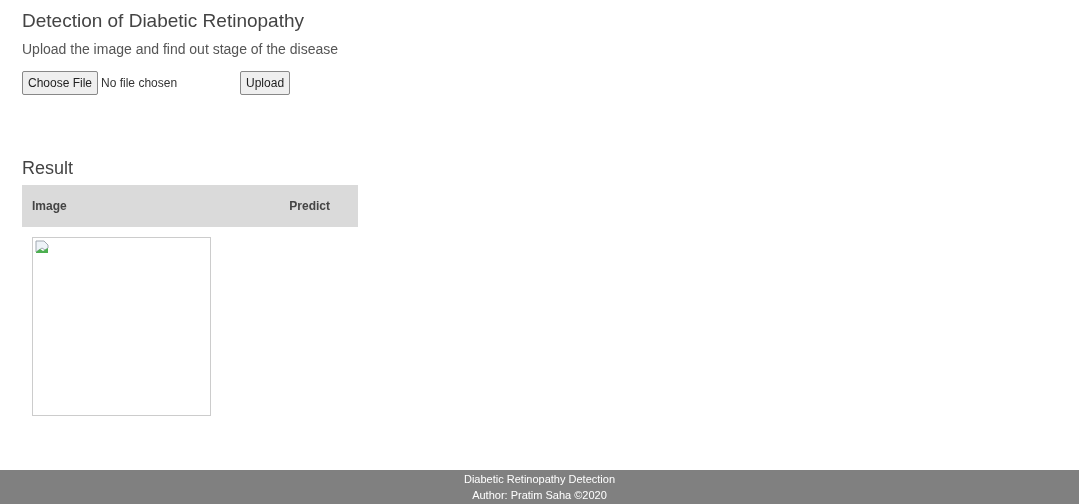 The width and height of the screenshot is (1079, 504). Describe the element at coordinates (265, 82) in the screenshot. I see `upload-button: Upload` at that location.